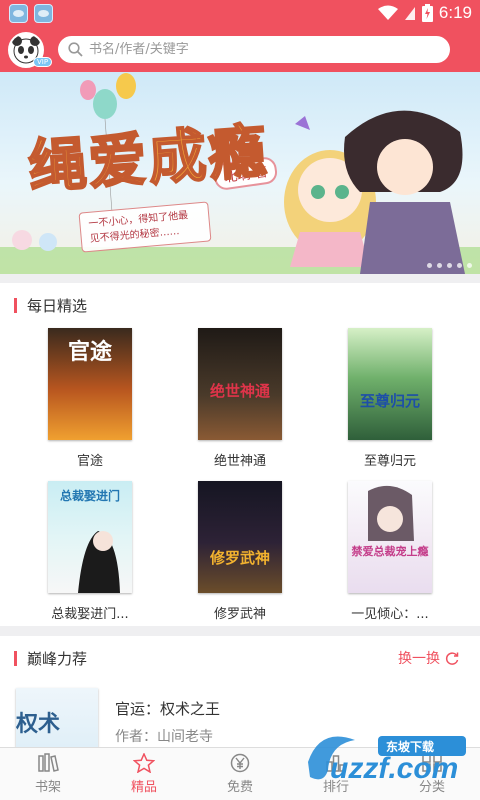 The height and width of the screenshot is (800, 480). I want to click on book-author: 作者：山间老寺, so click(164, 737).